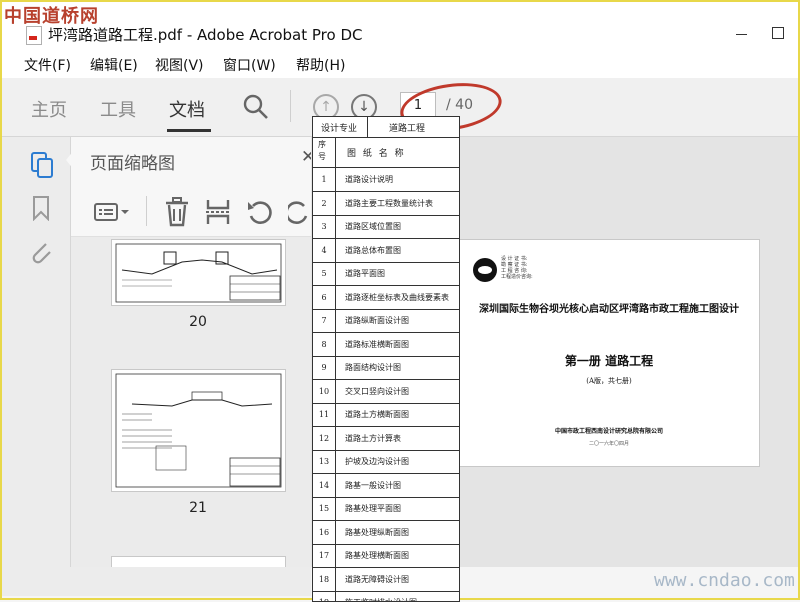 This screenshot has width=800, height=602. I want to click on row-drawing-name: 路面结构设计图, so click(373, 367).